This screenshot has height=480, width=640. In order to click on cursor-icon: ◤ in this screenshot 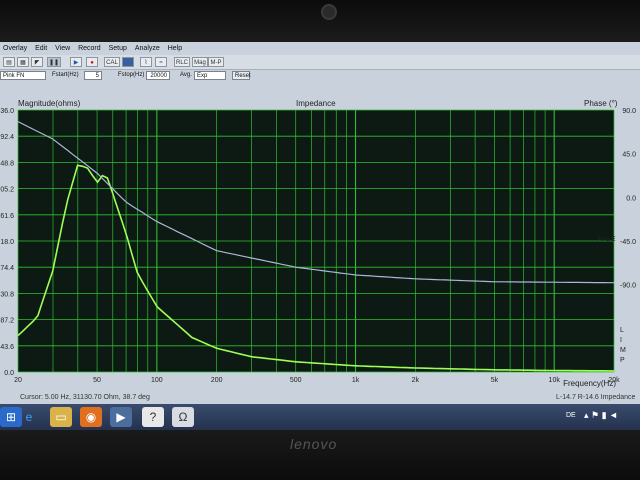, I will do `click(37, 62)`.